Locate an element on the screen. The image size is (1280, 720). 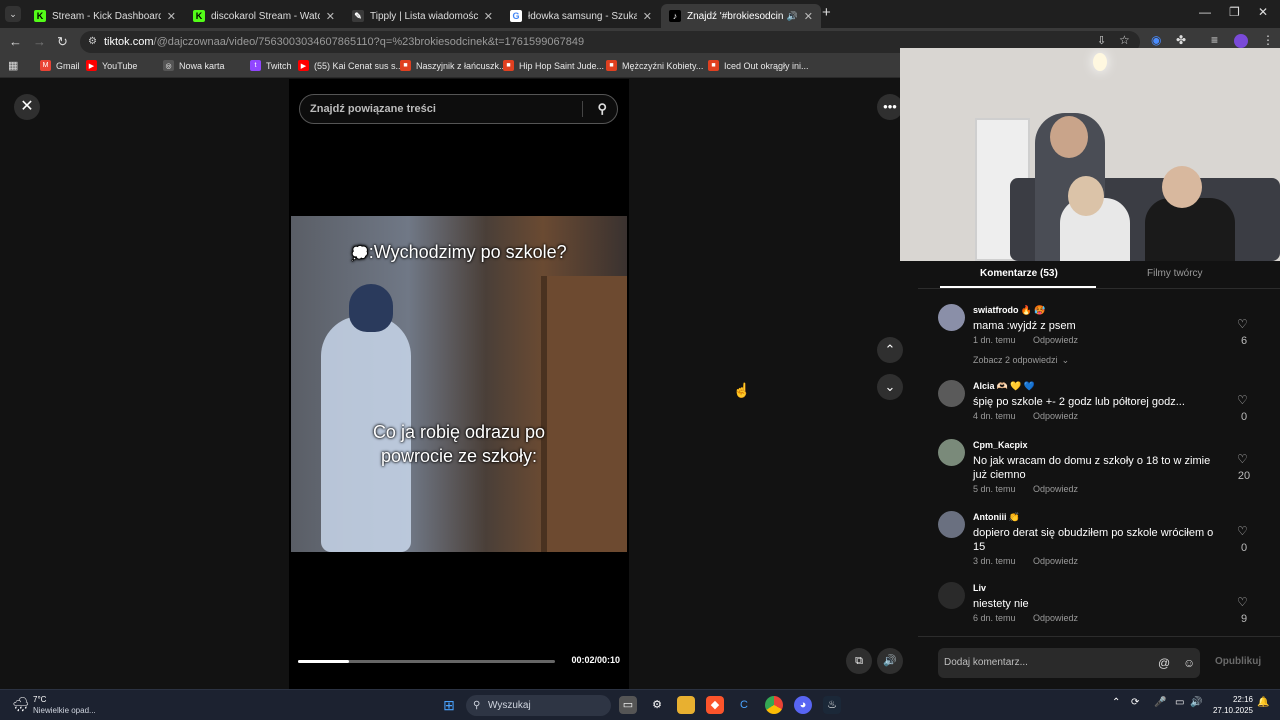
site-info-icon: ⚙ is located at coordinates (92, 42).